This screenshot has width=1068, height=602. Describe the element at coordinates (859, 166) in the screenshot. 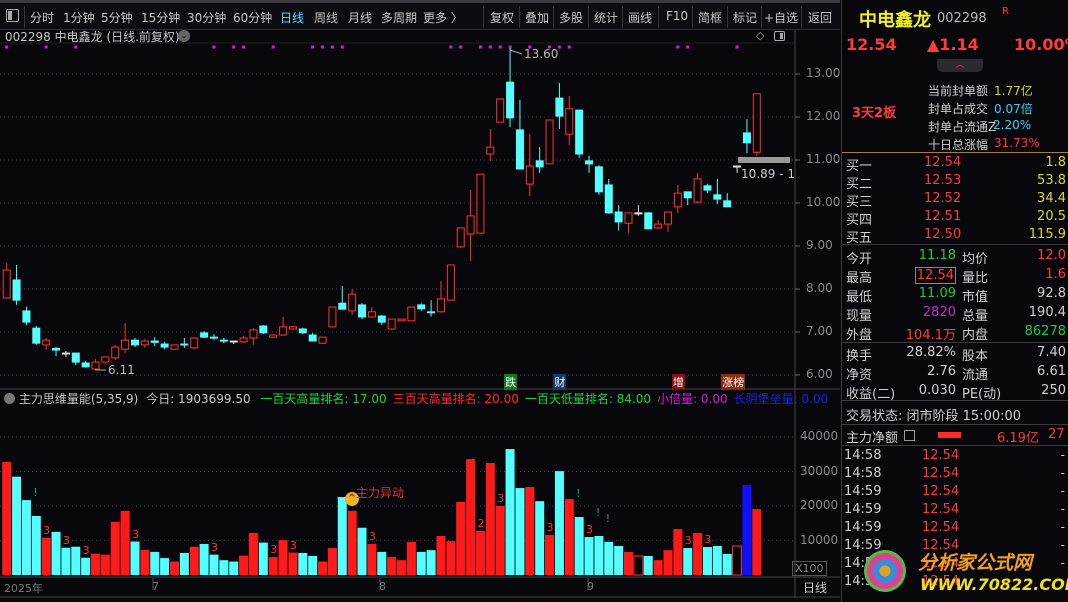

I see `bid-label: 买一` at that location.